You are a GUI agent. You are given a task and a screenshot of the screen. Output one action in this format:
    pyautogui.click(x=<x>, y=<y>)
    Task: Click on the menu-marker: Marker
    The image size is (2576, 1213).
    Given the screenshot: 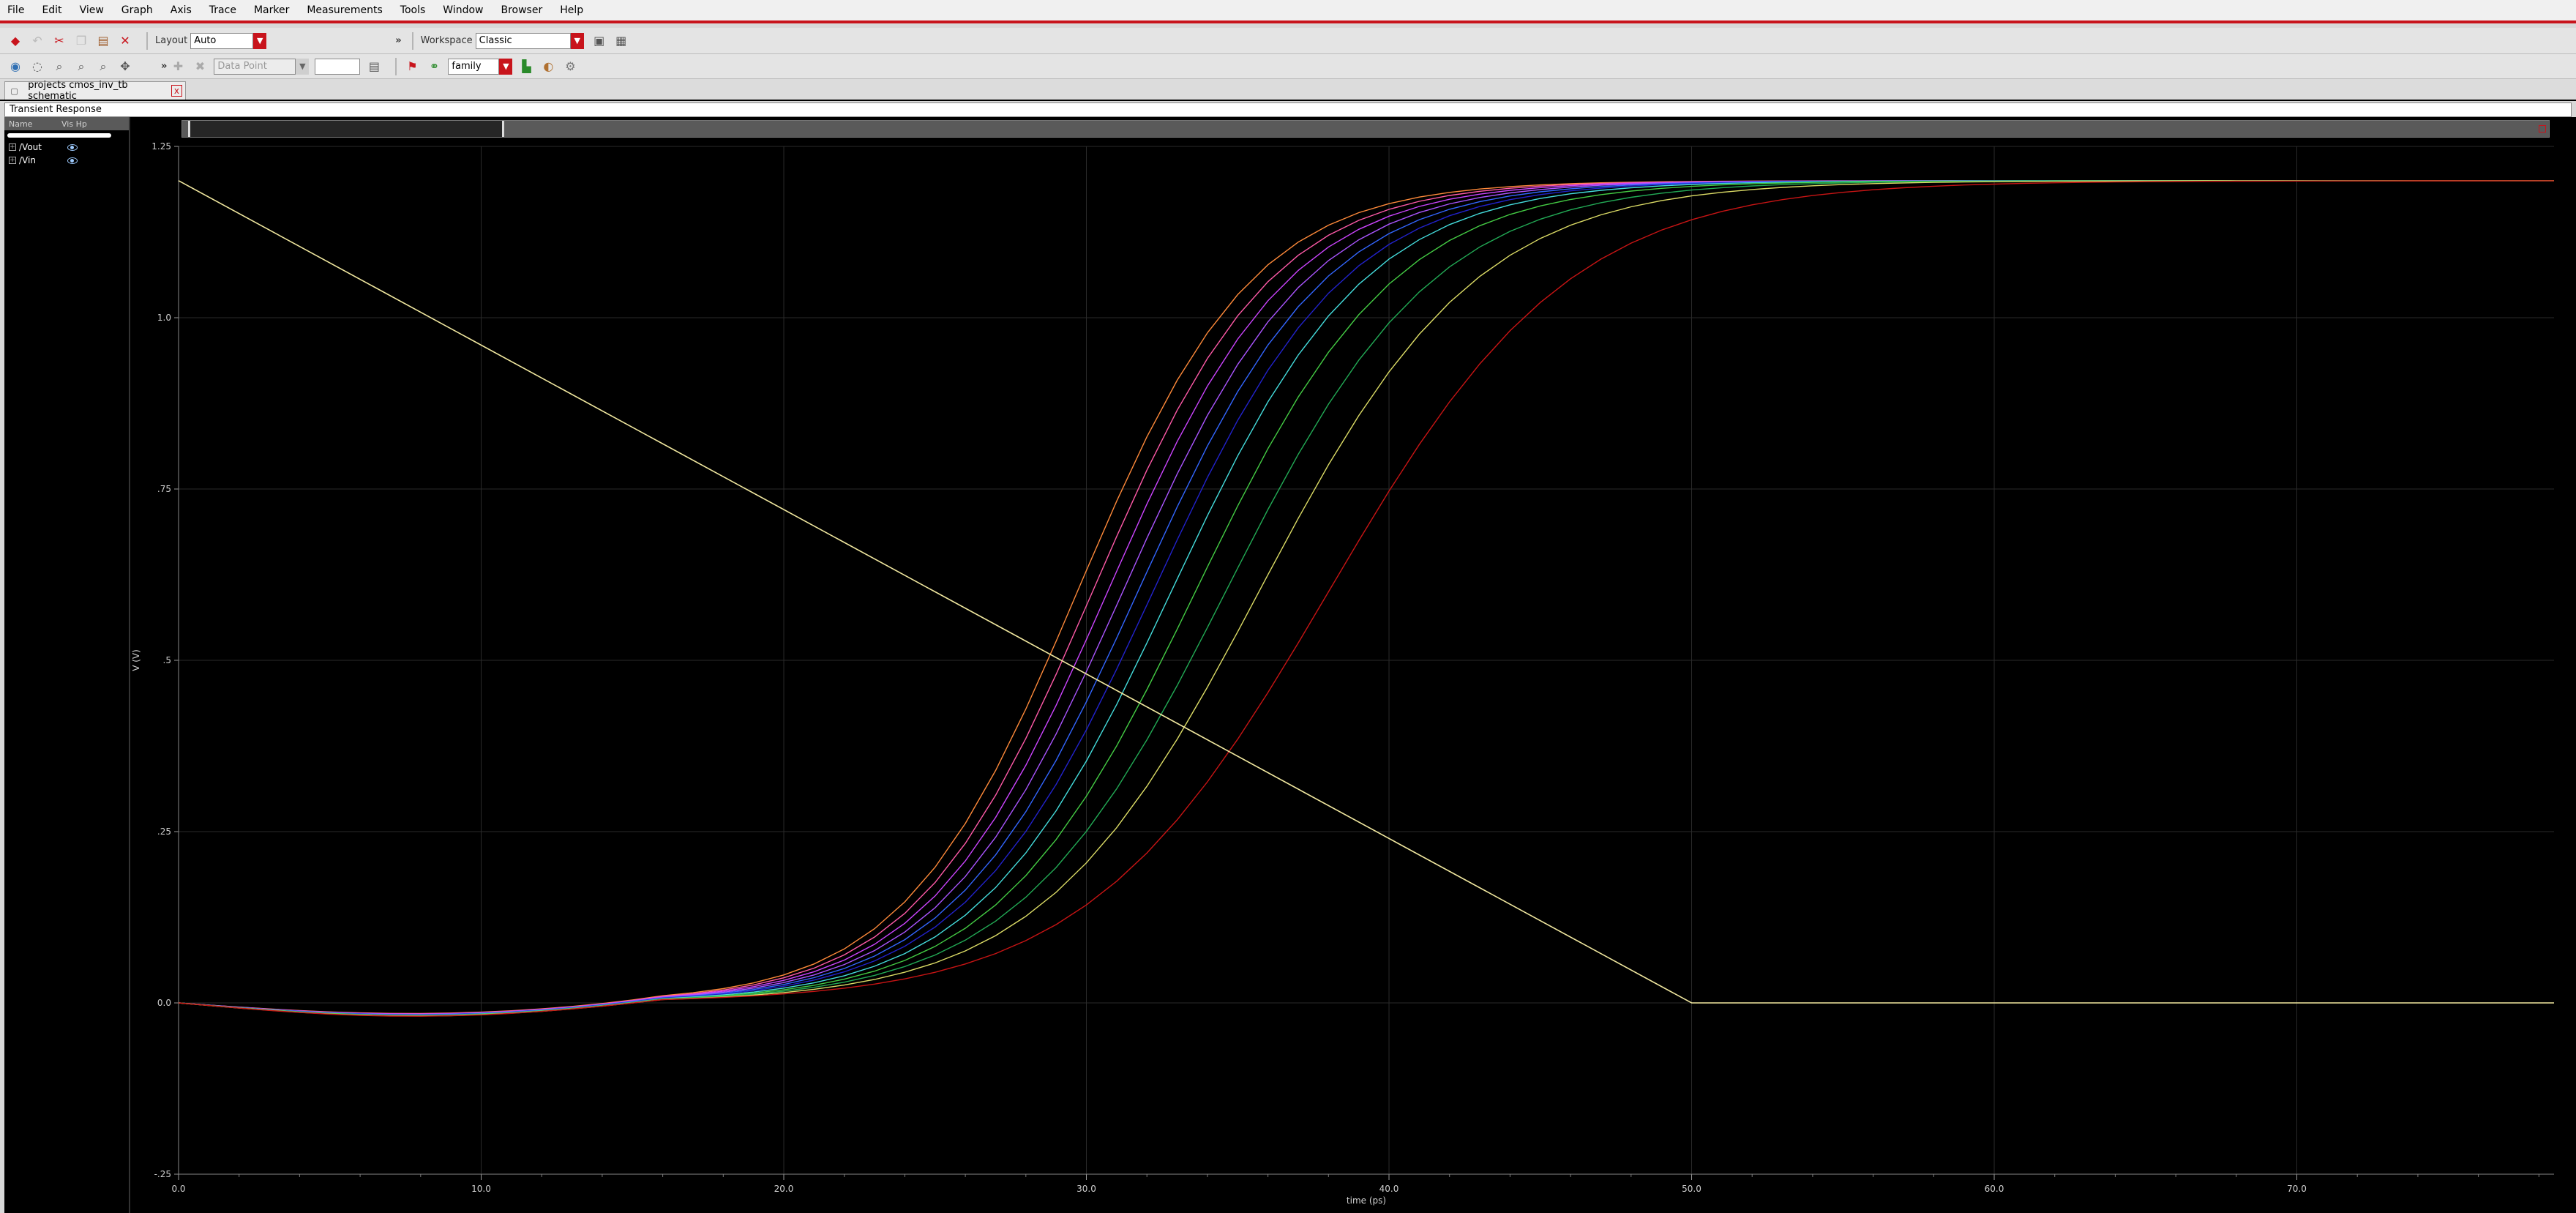 What is the action you would take?
    pyautogui.click(x=271, y=10)
    